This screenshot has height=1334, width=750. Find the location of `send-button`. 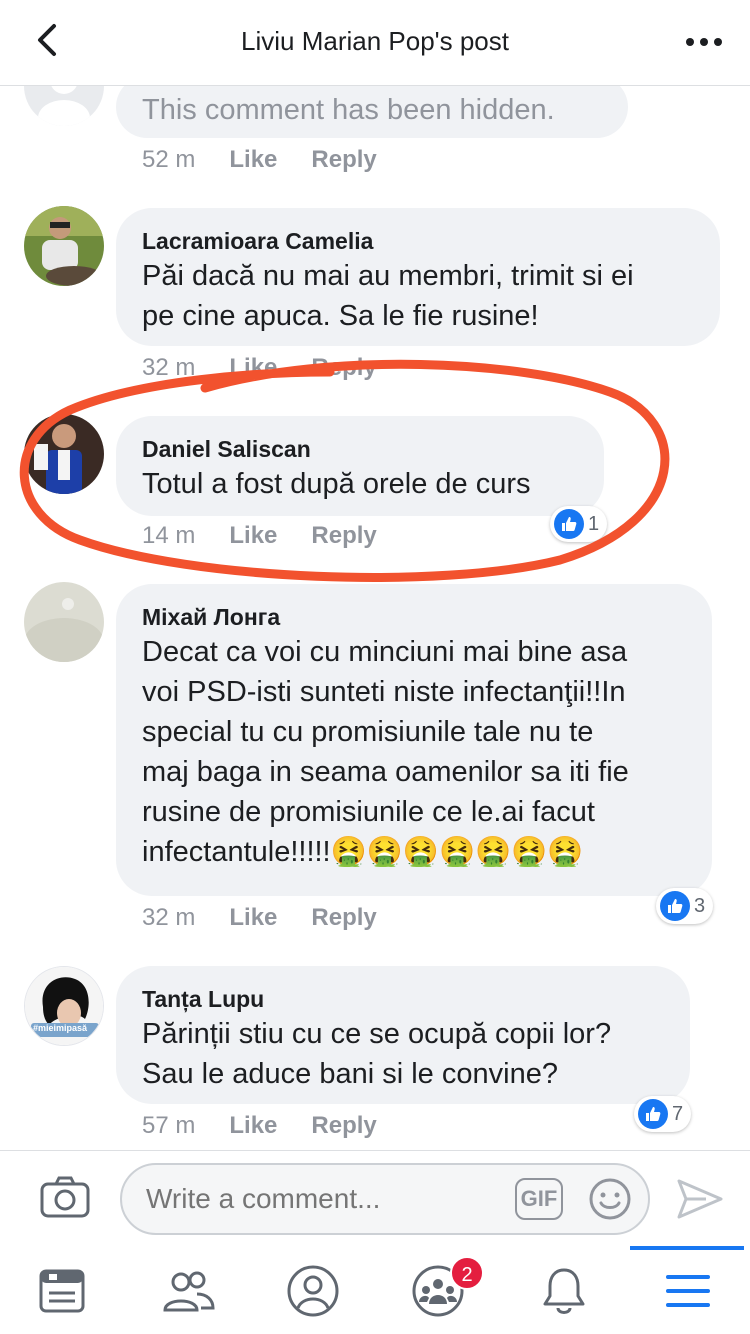

send-button is located at coordinates (700, 1199).